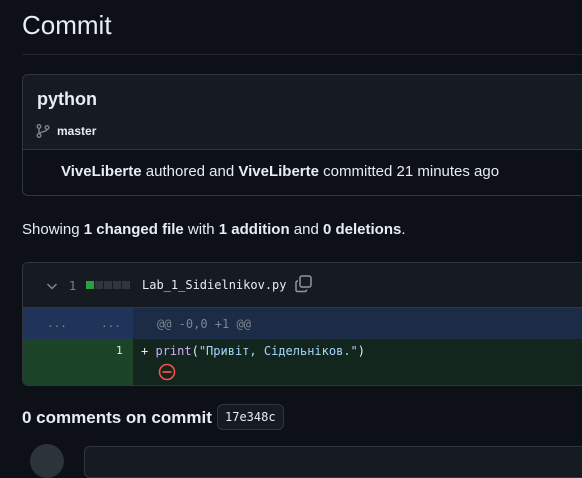  Describe the element at coordinates (204, 324) in the screenshot. I see `hunk-header-text: @@ -0,0 +1 @@` at that location.